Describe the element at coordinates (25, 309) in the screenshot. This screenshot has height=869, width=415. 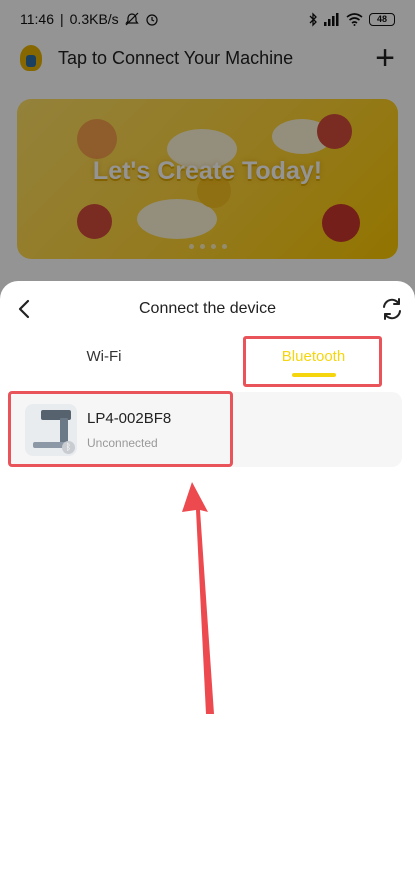
I see `back-icon` at that location.